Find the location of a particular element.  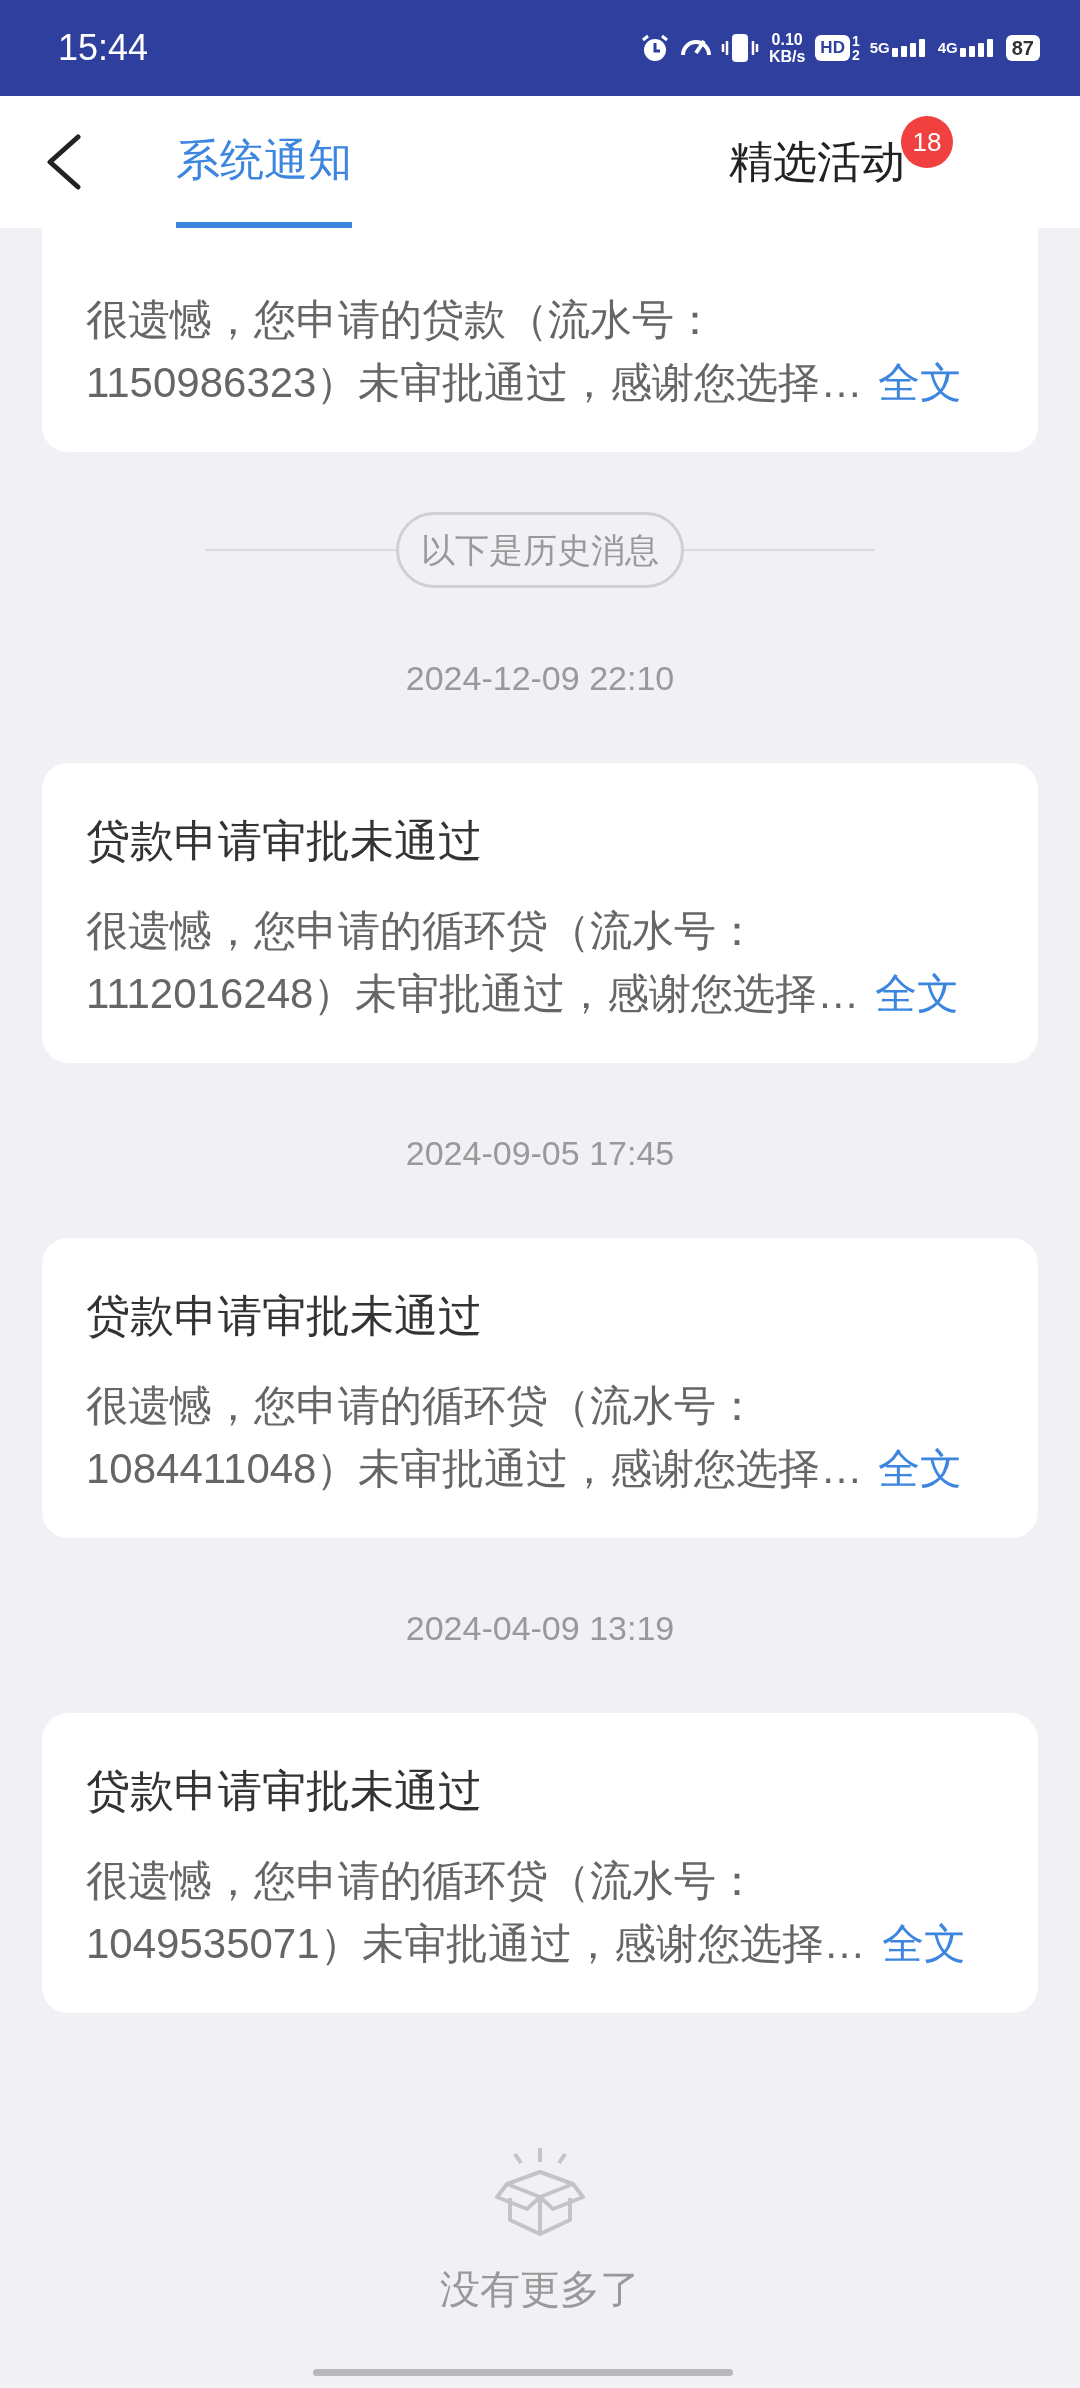

end-of-list-text: 没有更多了 is located at coordinates (540, 2289).